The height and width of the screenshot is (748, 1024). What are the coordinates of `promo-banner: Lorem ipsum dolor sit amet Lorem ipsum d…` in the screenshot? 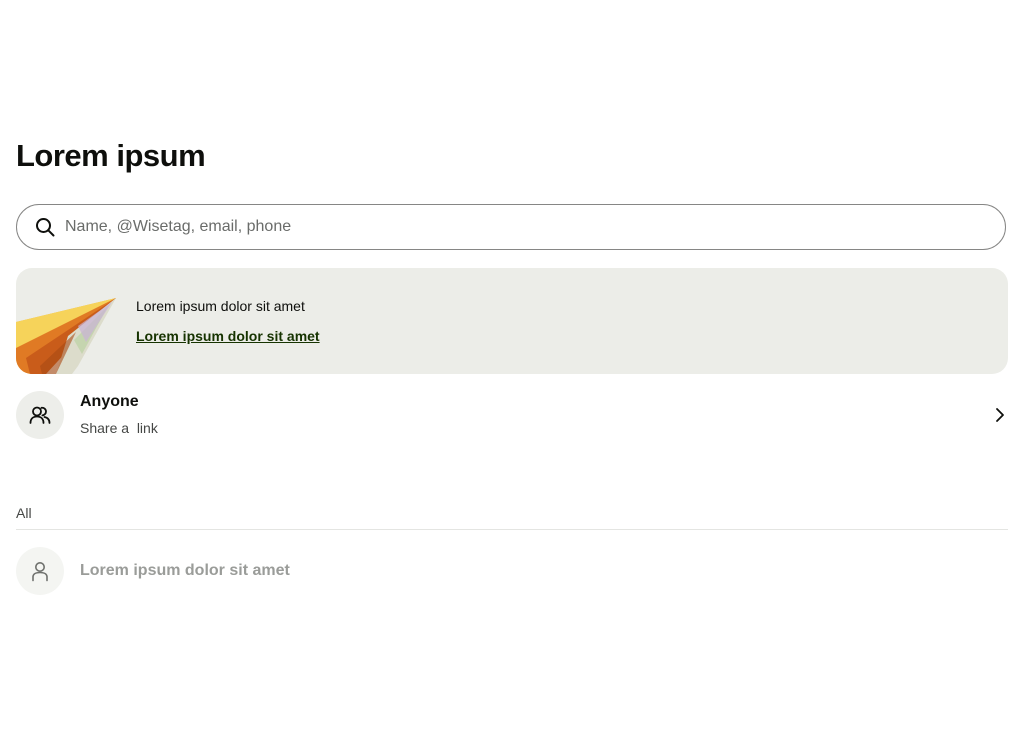 It's located at (512, 321).